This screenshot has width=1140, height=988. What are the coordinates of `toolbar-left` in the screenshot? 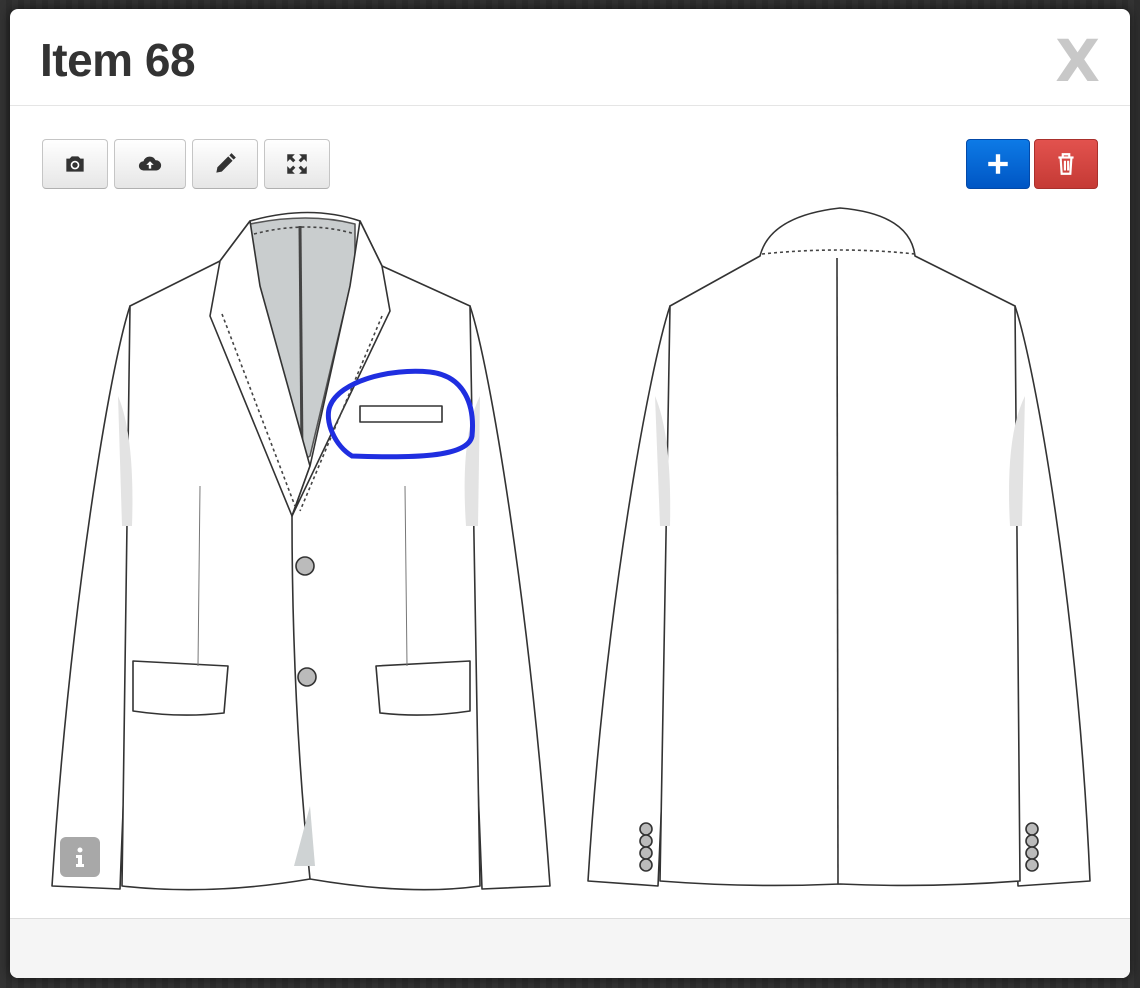 It's located at (186, 164).